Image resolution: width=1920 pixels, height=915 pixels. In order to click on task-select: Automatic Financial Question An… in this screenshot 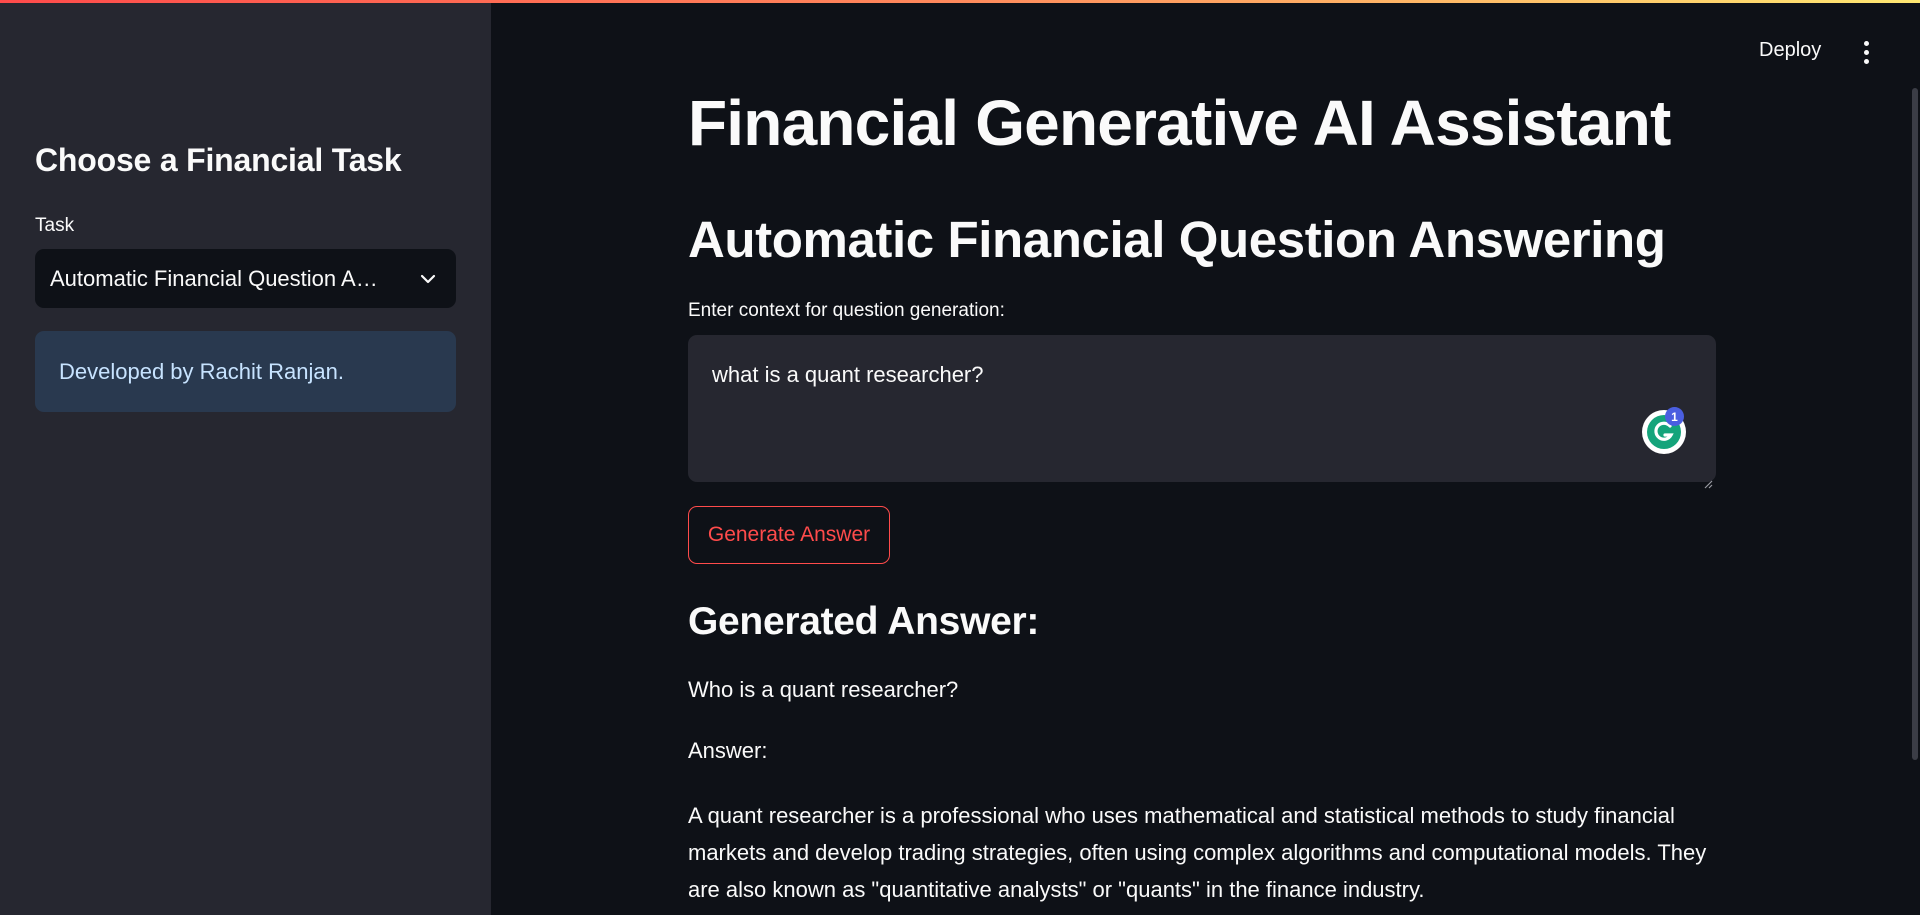, I will do `click(245, 278)`.